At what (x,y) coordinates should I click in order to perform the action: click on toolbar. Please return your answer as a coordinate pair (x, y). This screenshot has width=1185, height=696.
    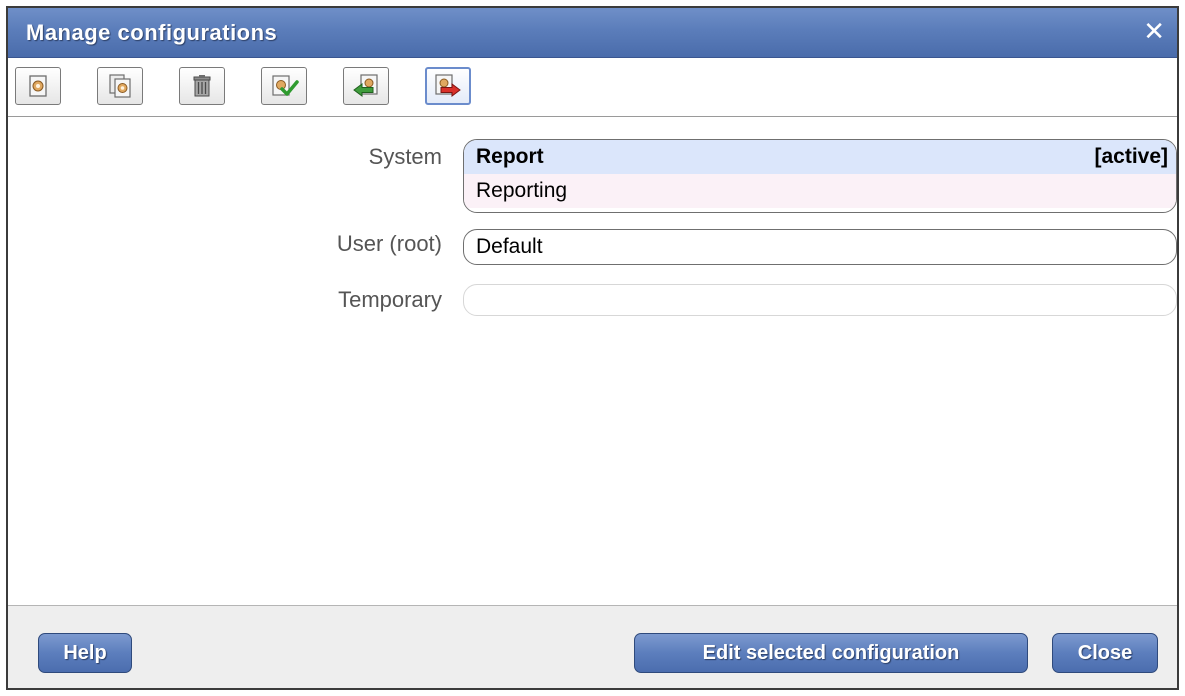
    Looking at the image, I should click on (592, 88).